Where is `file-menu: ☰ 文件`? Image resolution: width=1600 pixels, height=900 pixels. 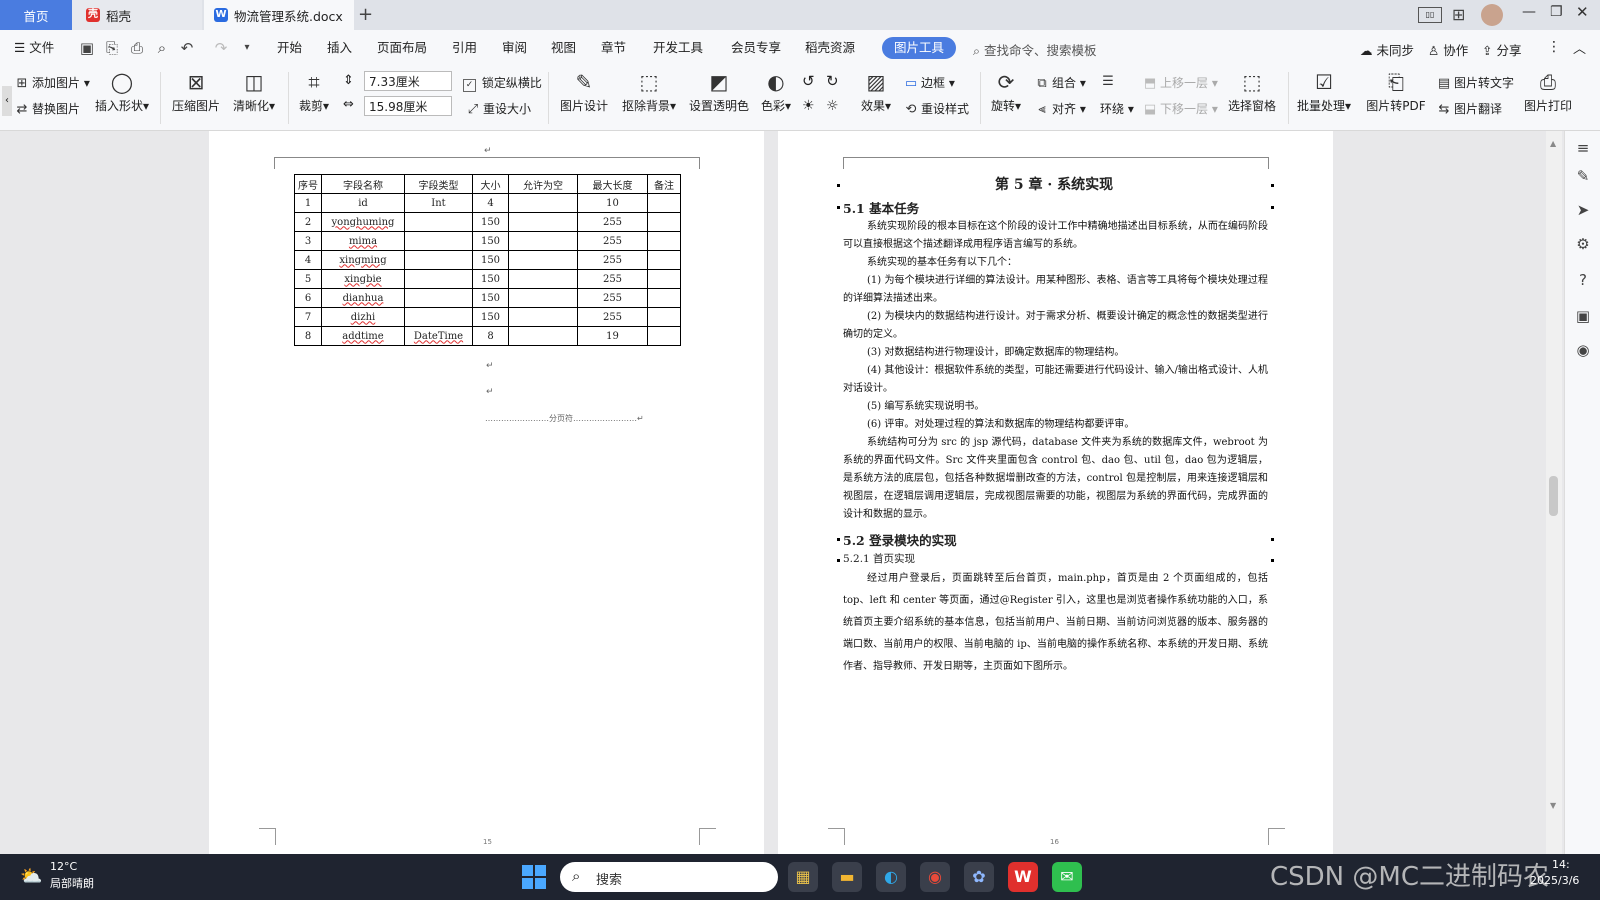
file-menu: ☰ 文件 is located at coordinates (34, 48).